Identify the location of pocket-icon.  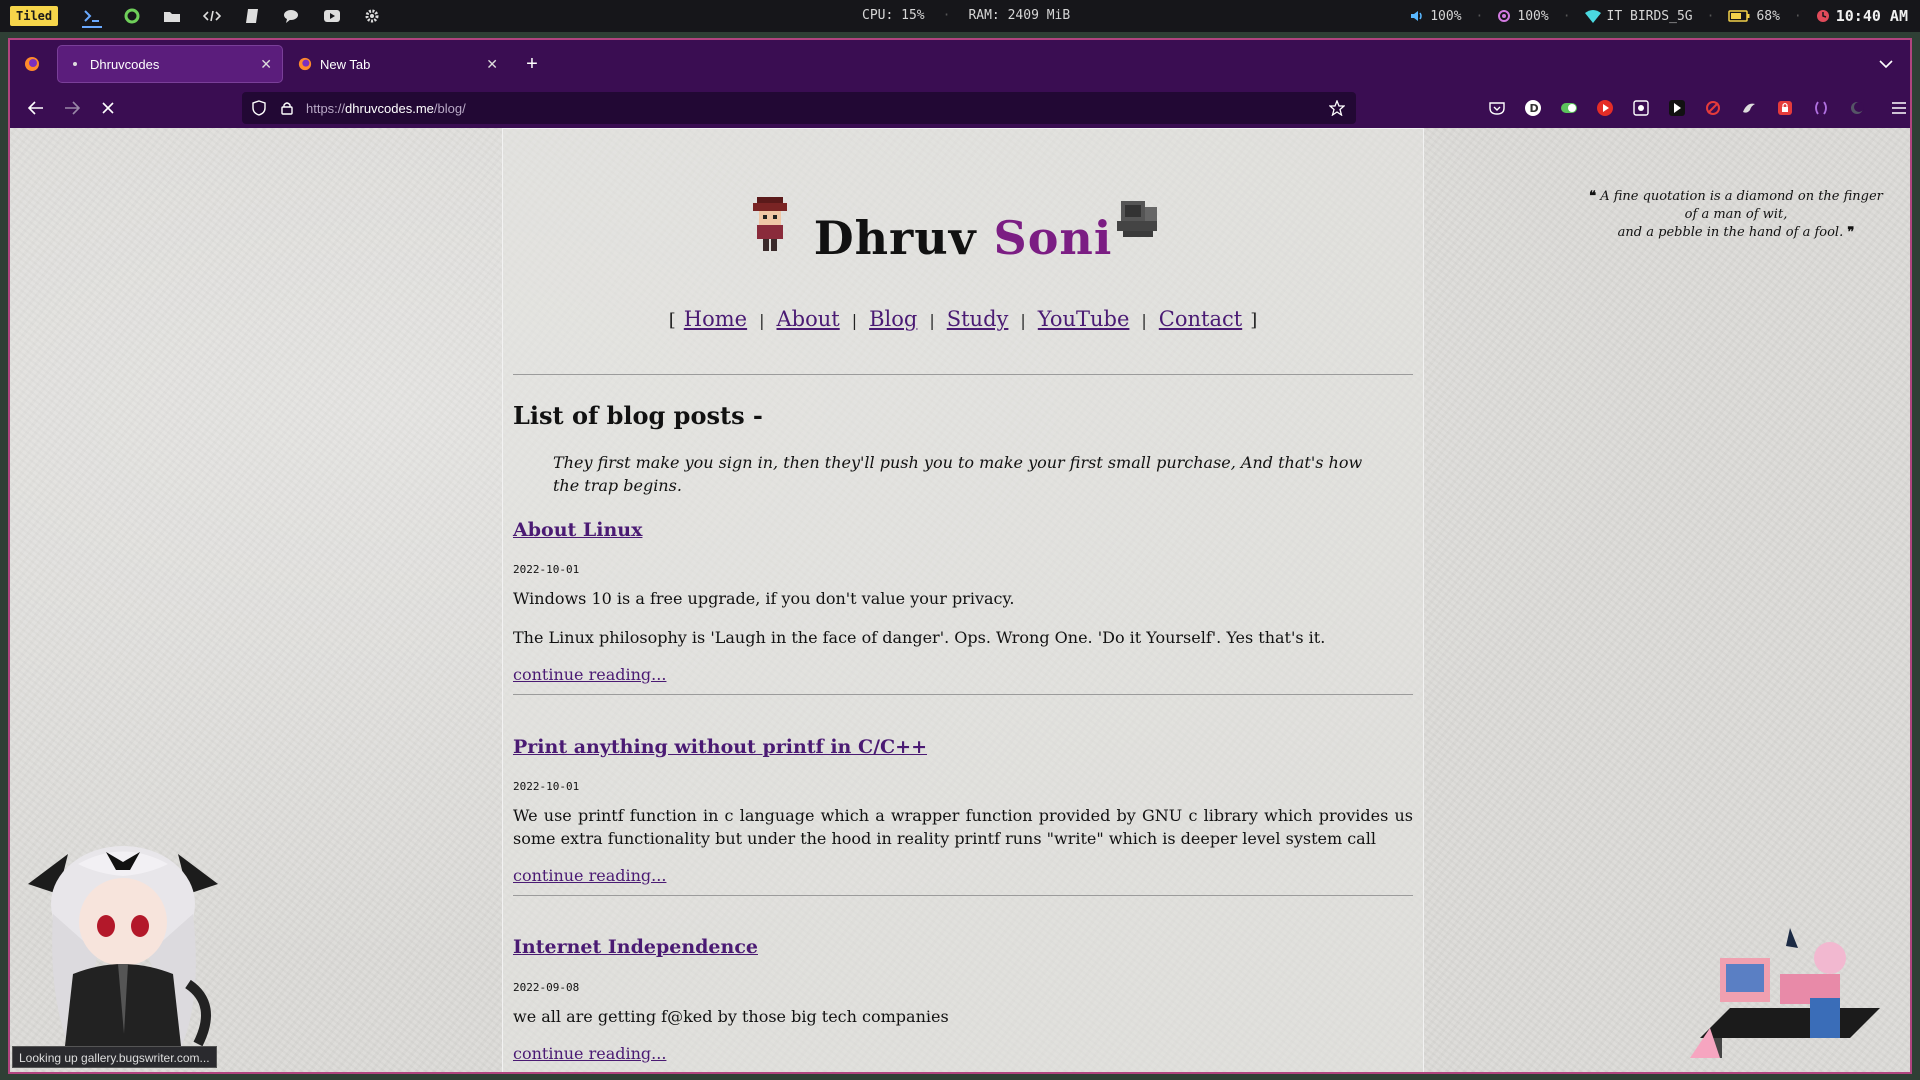
(1497, 108).